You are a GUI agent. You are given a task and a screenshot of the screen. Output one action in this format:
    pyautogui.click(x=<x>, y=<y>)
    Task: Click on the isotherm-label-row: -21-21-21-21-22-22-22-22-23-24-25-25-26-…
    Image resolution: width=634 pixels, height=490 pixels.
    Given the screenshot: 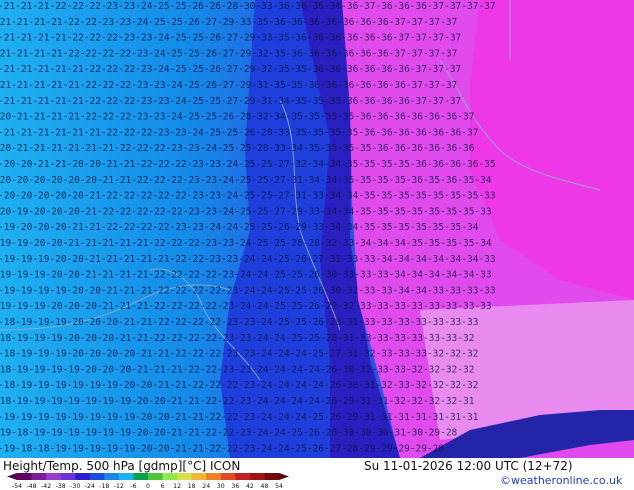 What is the action you would take?
    pyautogui.click(x=228, y=53)
    